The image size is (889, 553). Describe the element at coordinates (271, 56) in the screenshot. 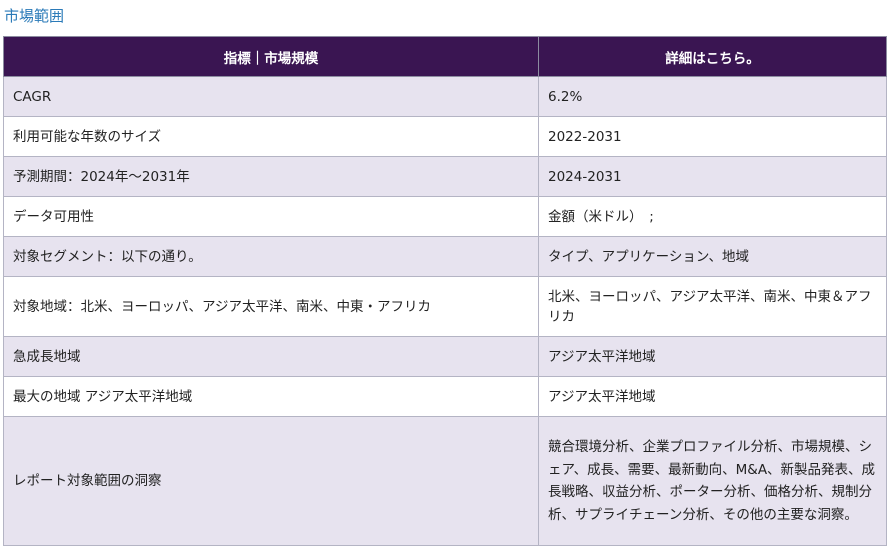

I see `header-metric: 指標｜市場規模` at that location.